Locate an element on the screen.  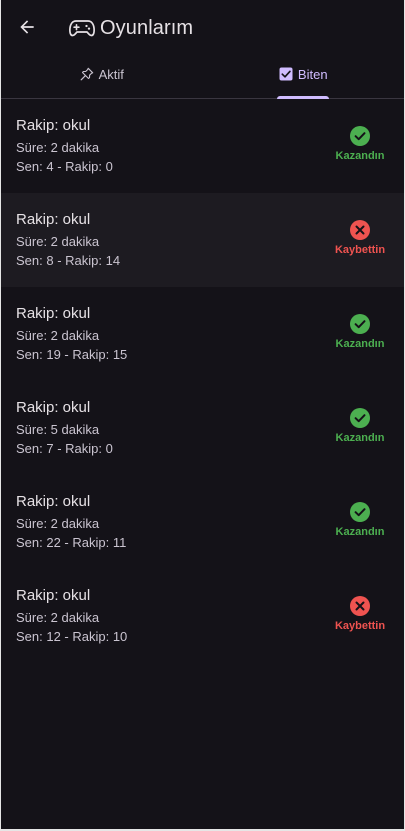
game-score: Sen: 12 - Rakip: 10 is located at coordinates (72, 636).